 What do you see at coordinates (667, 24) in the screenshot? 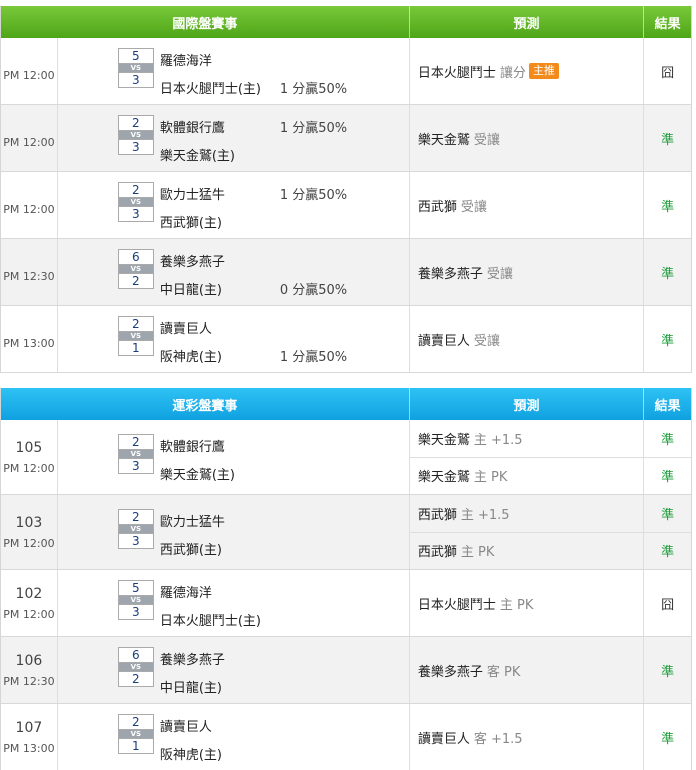
I see `intl-header-result: 結果` at bounding box center [667, 24].